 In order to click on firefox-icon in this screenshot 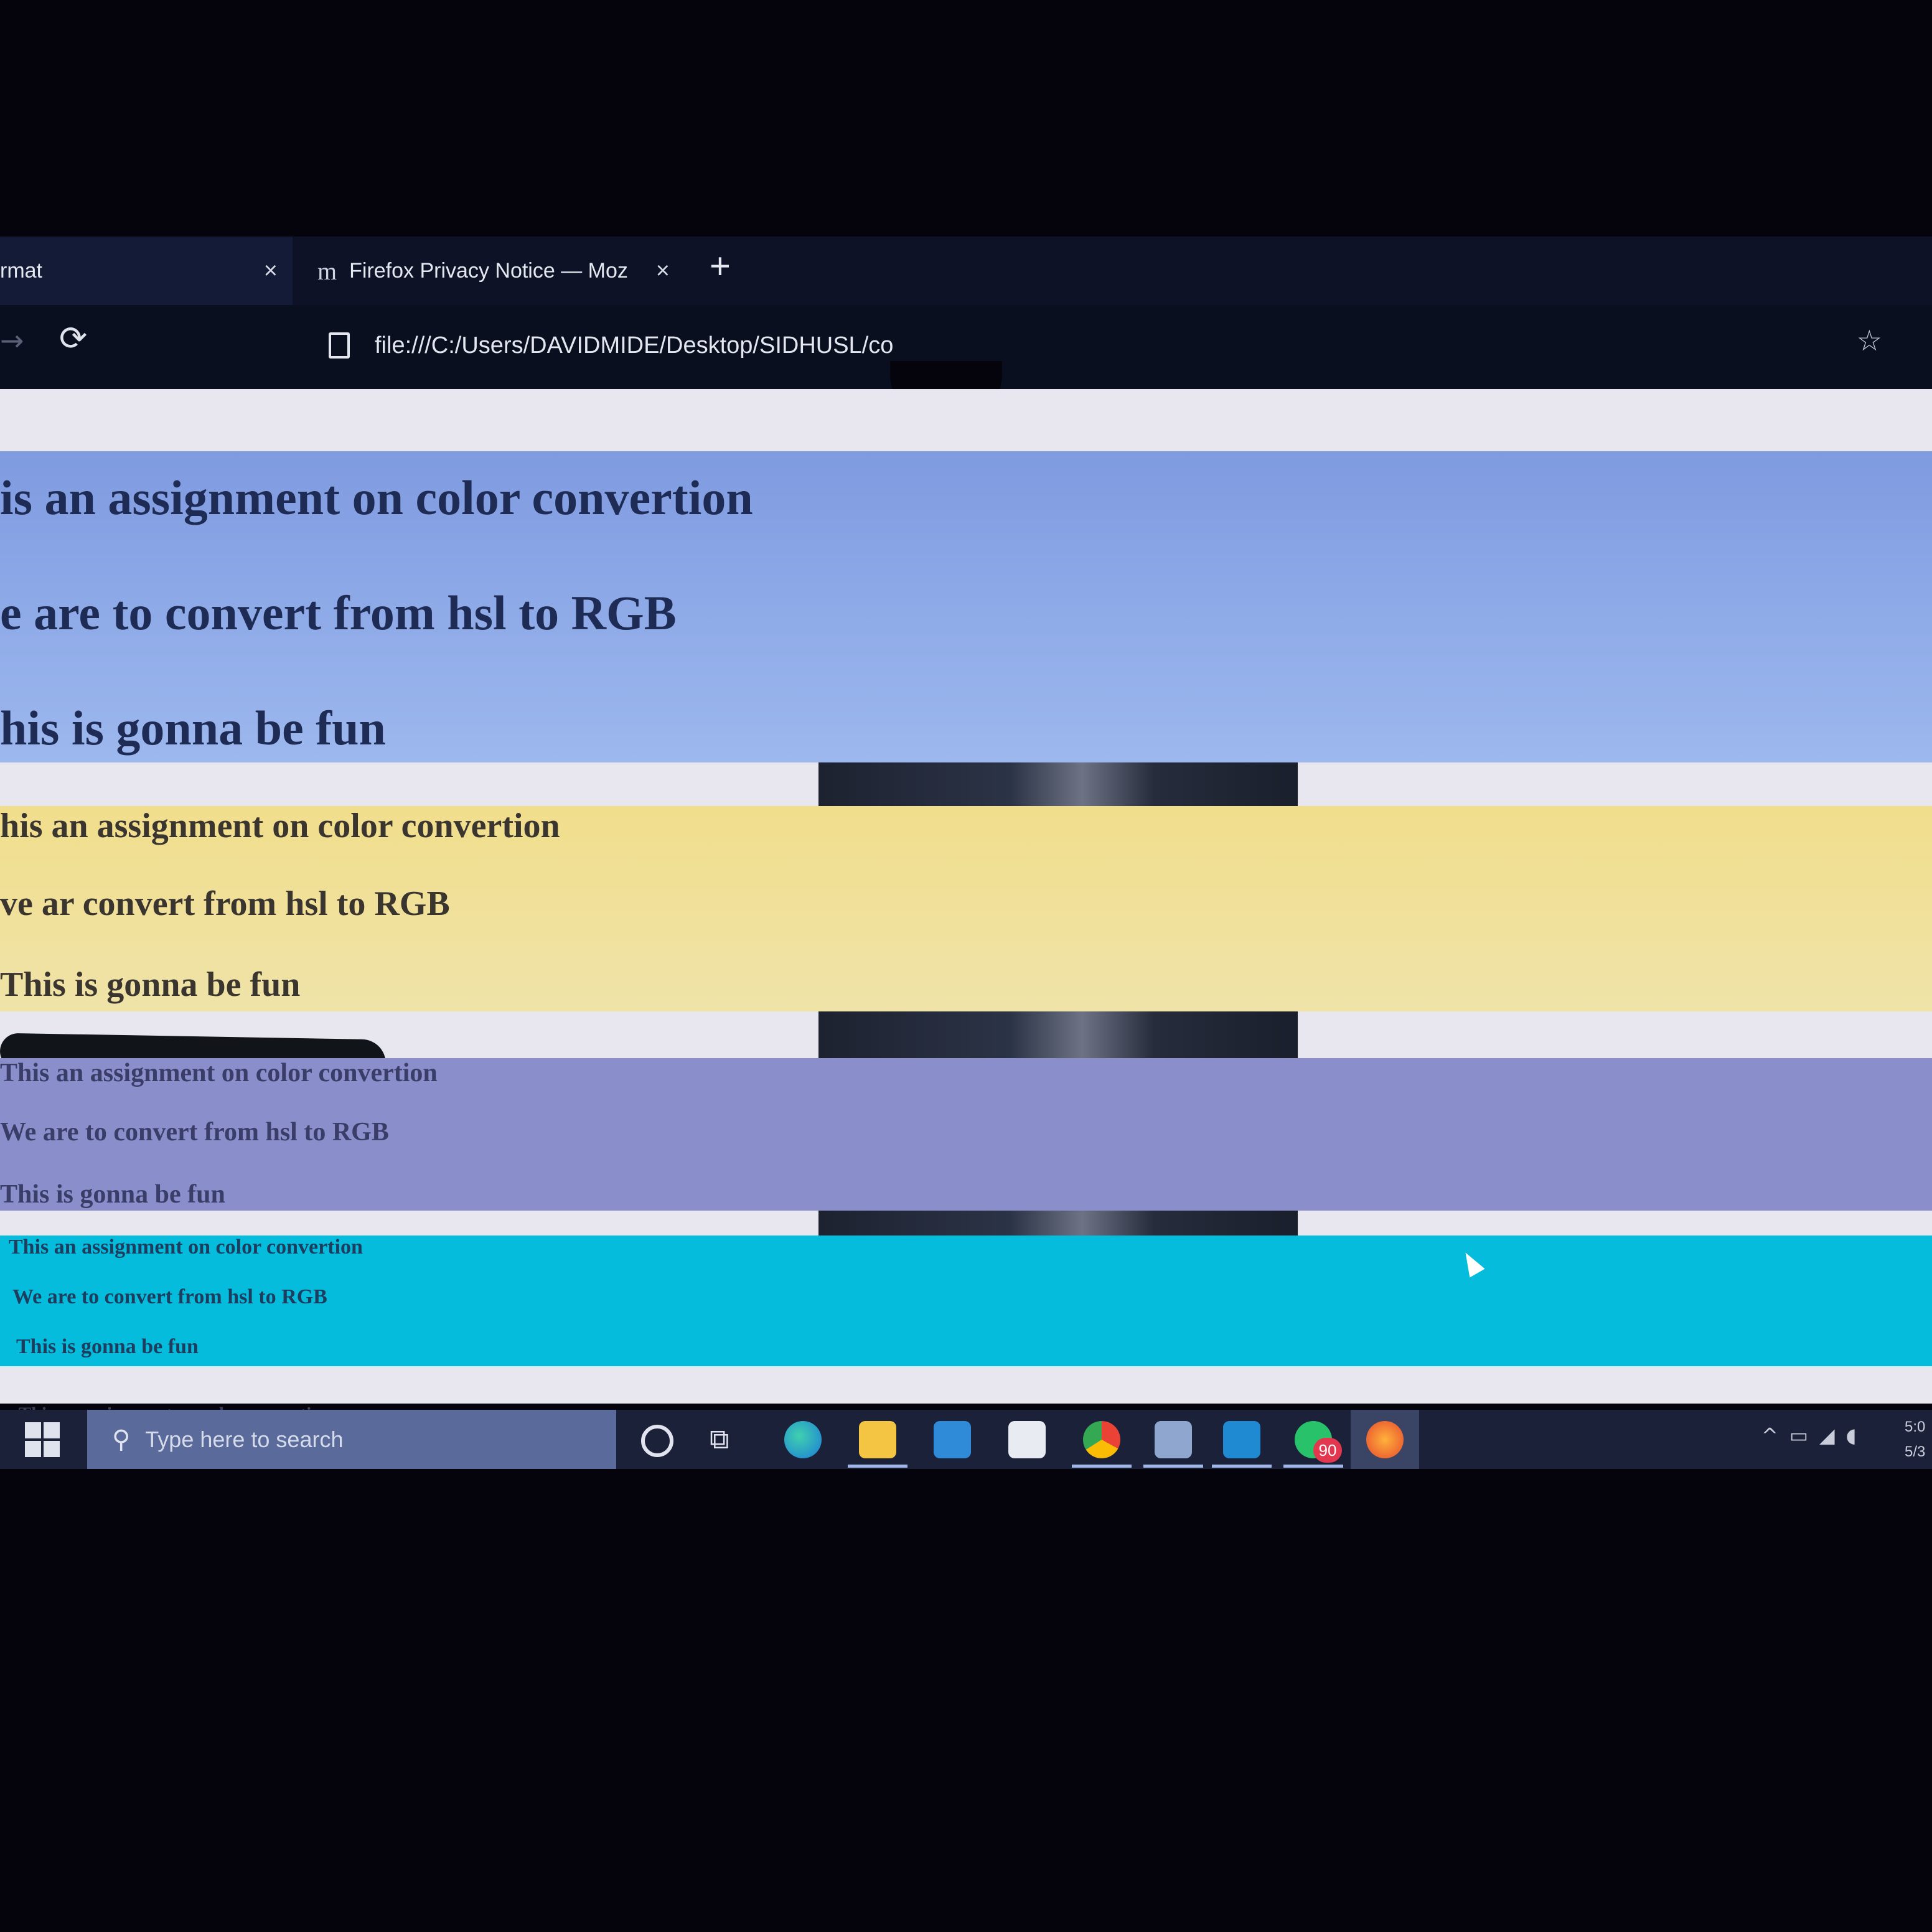, I will do `click(1385, 1439)`.